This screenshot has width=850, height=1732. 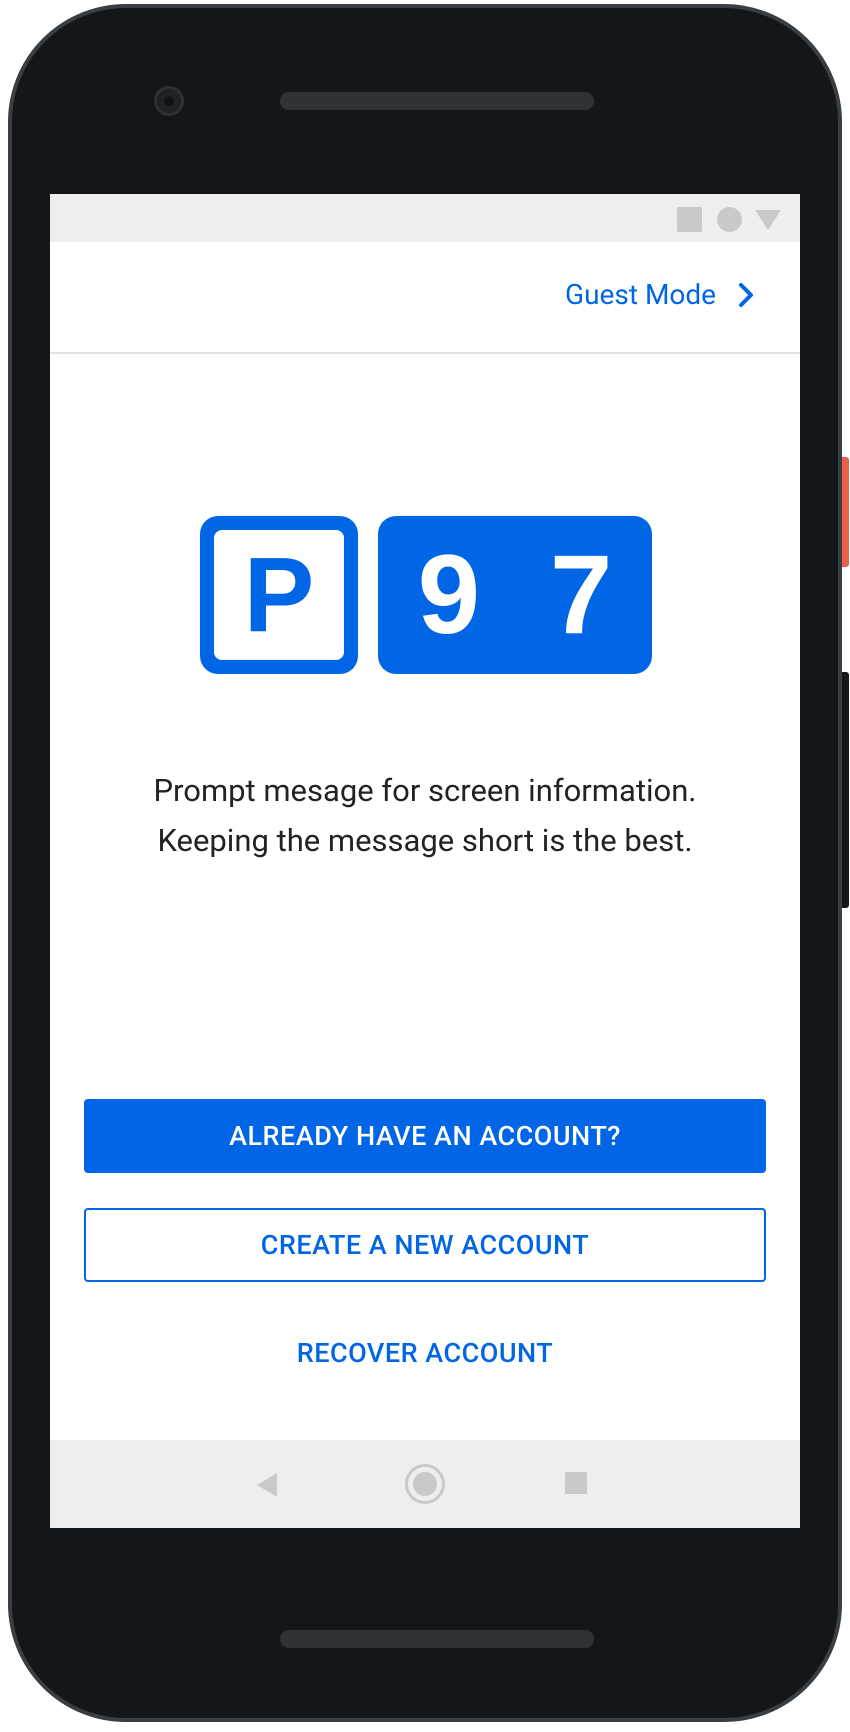 What do you see at coordinates (425, 790) in the screenshot?
I see `prompt-line-1: Prompt mesage for screen information.` at bounding box center [425, 790].